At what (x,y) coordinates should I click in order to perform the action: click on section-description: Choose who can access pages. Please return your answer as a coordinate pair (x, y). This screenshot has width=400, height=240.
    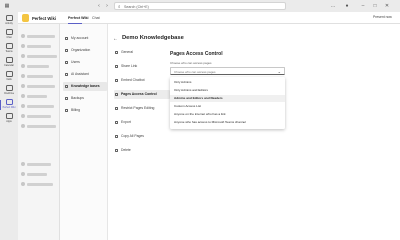
    Looking at the image, I should click on (191, 63).